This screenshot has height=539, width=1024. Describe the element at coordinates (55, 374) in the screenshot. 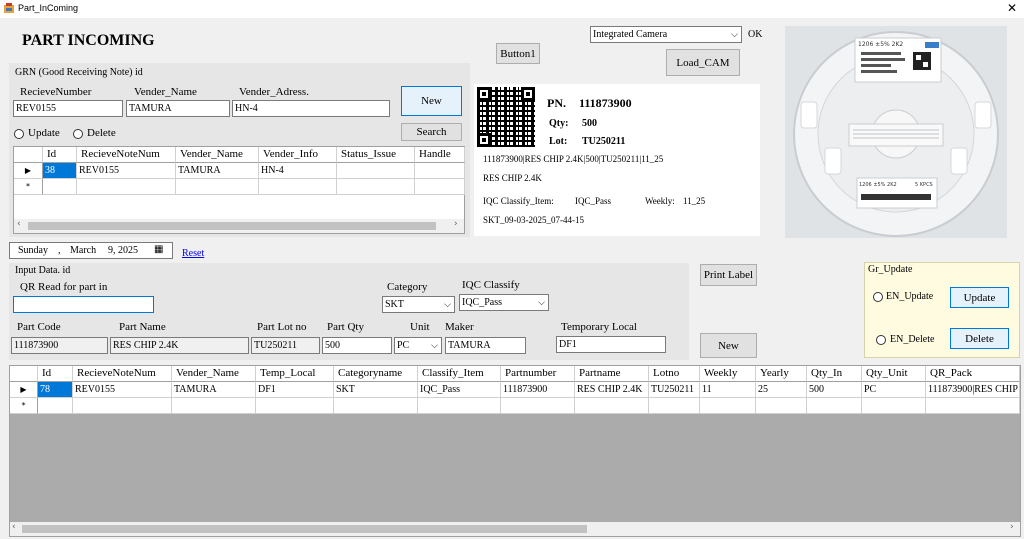

I see `main-col-header: Id` at that location.